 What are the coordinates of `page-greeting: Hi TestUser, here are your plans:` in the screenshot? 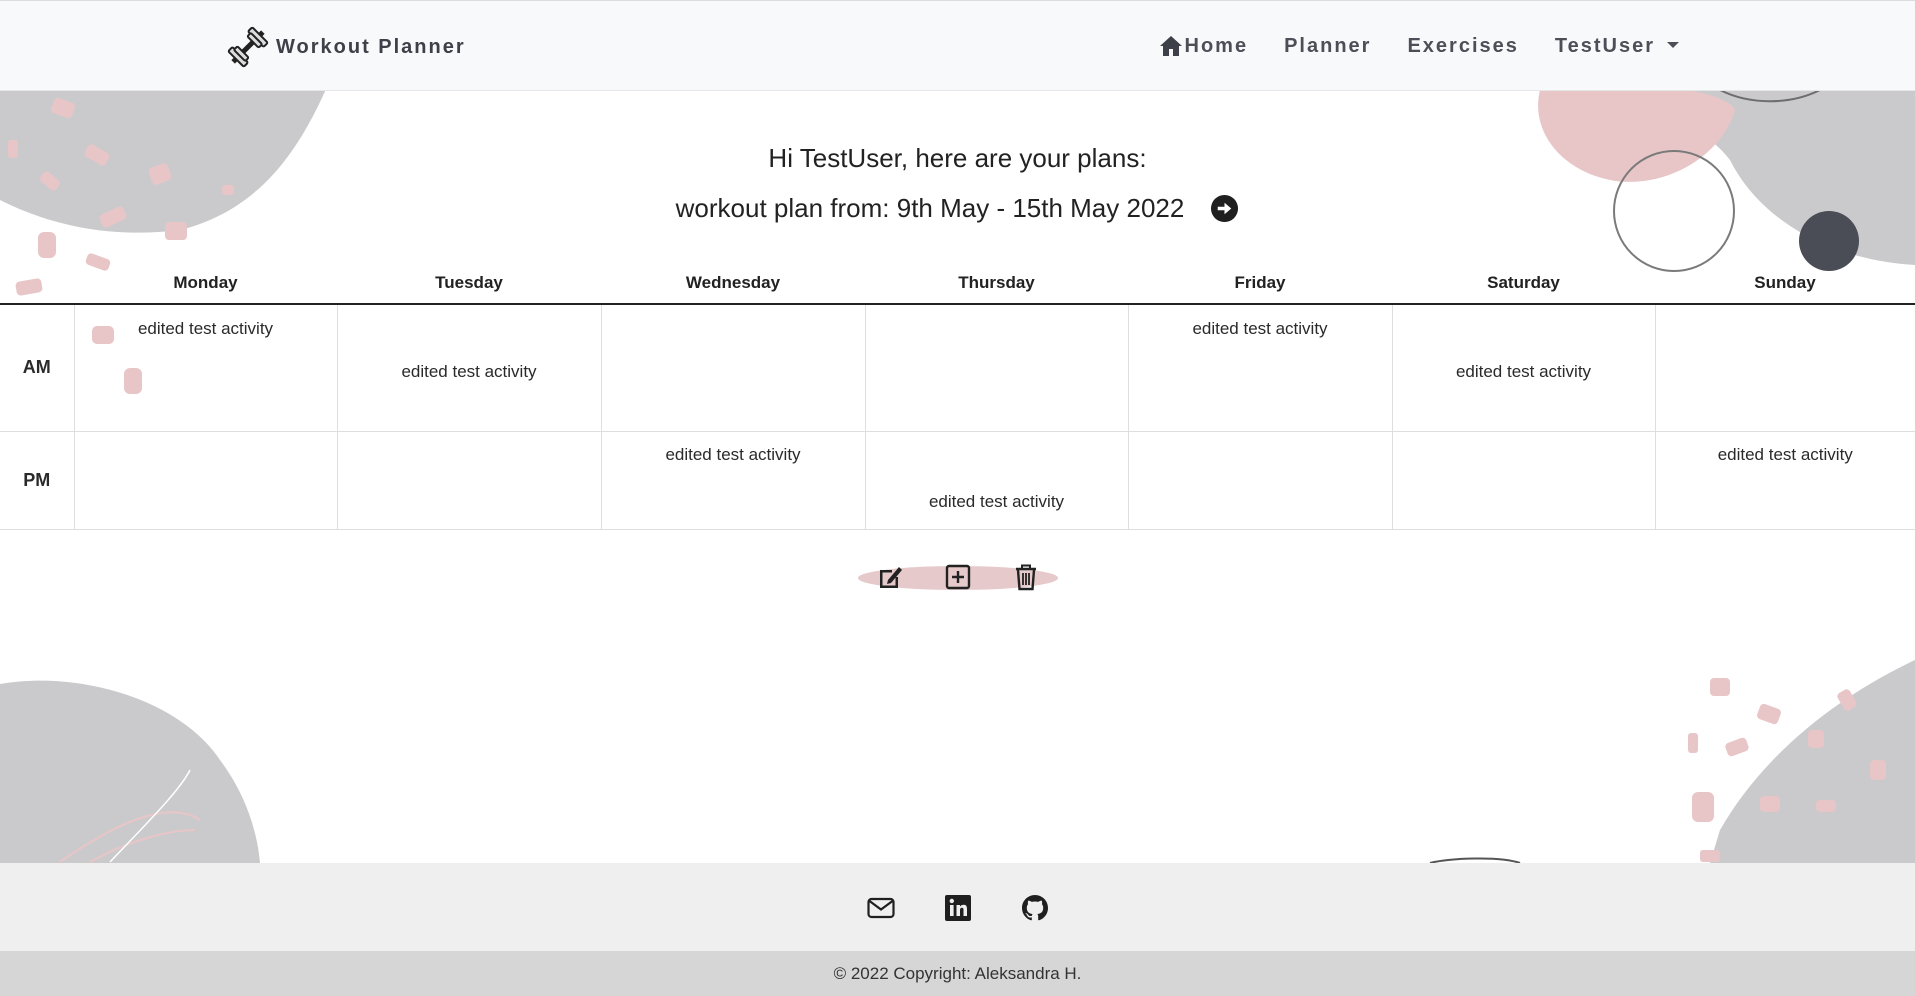 It's located at (957, 158).